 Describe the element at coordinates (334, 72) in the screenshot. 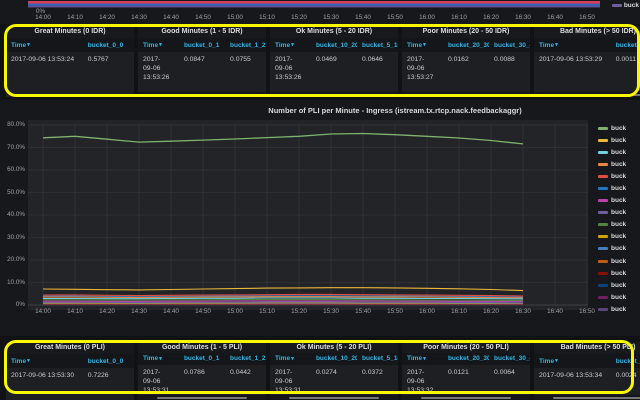

I see `table-row: 2017- 09-06 13:53:26 0.0469 0.0646` at that location.